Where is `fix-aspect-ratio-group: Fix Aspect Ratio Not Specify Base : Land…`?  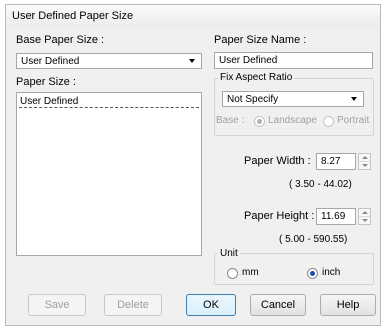 fix-aspect-ratio-group: Fix Aspect Ratio Not Specify Base : Land… is located at coordinates (294, 104).